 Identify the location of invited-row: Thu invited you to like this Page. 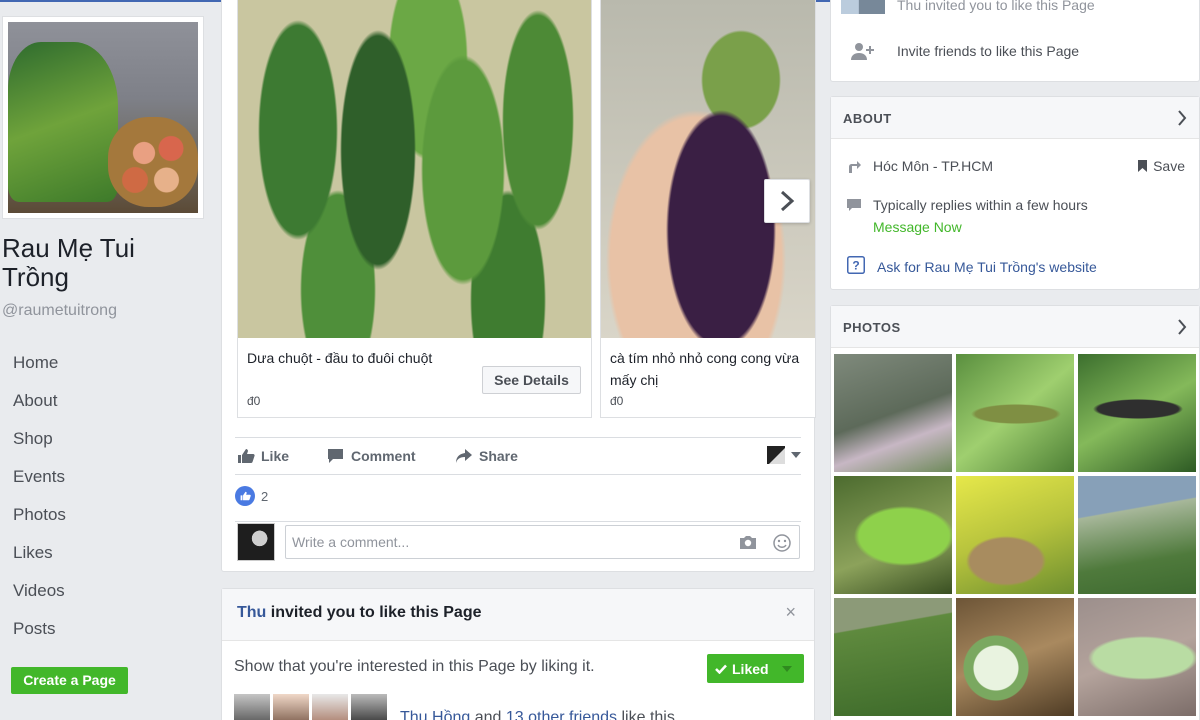
(968, 7).